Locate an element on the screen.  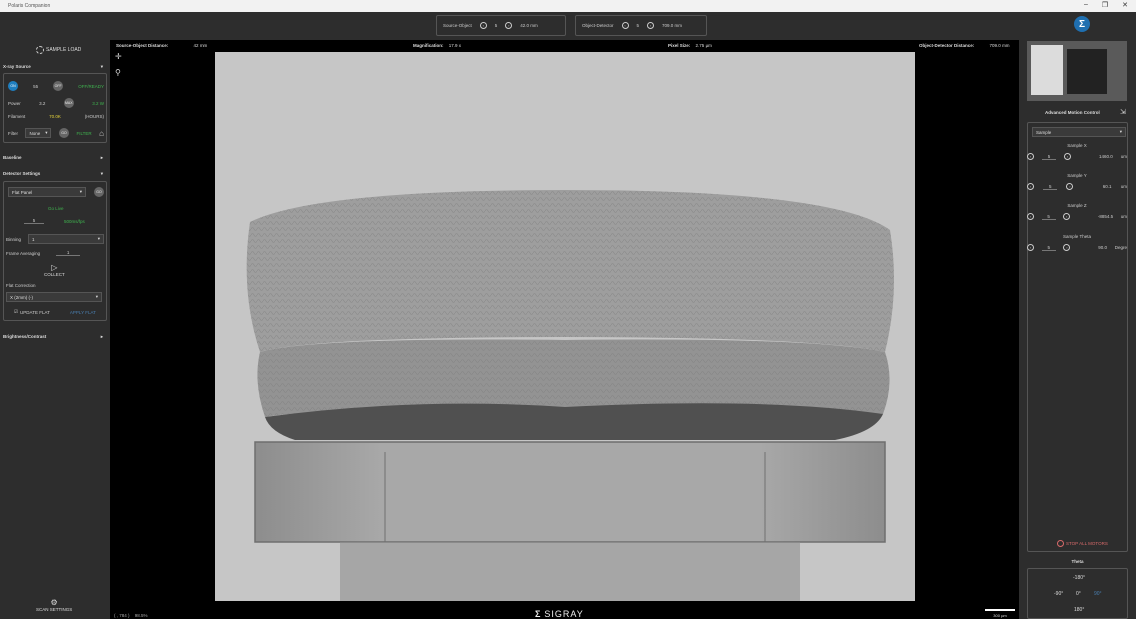
update-flat-button: ☑ UPDATE FLAT is located at coordinates (32, 312).